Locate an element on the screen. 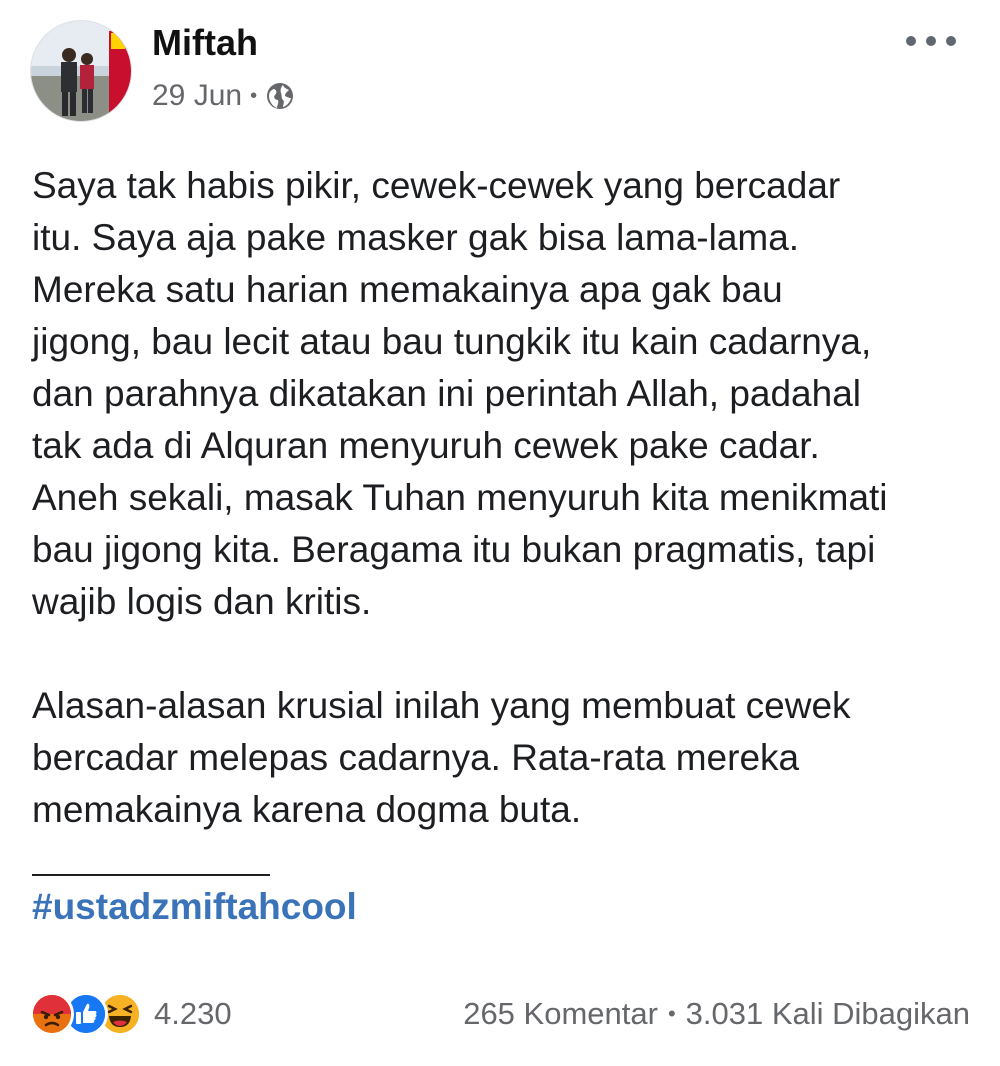 Image resolution: width=1000 pixels, height=1066 pixels. text-divider is located at coordinates (151, 875).